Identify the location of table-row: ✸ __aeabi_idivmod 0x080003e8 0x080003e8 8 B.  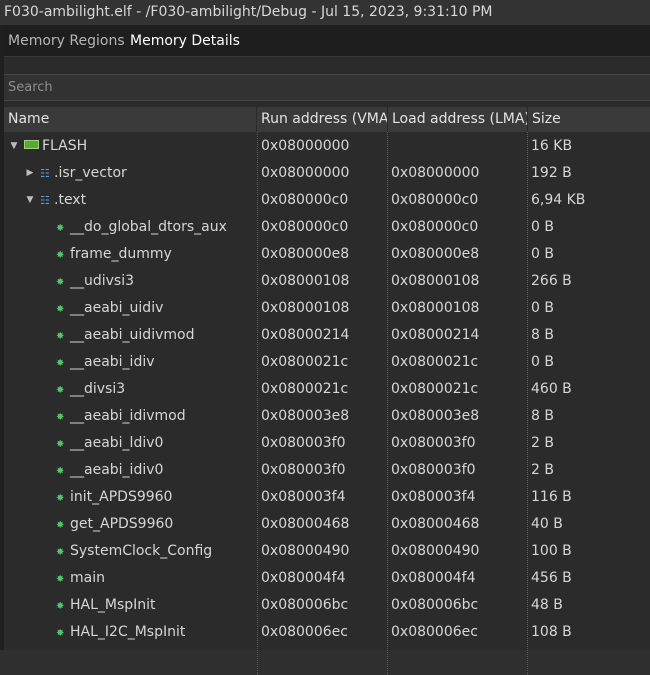
(327, 416).